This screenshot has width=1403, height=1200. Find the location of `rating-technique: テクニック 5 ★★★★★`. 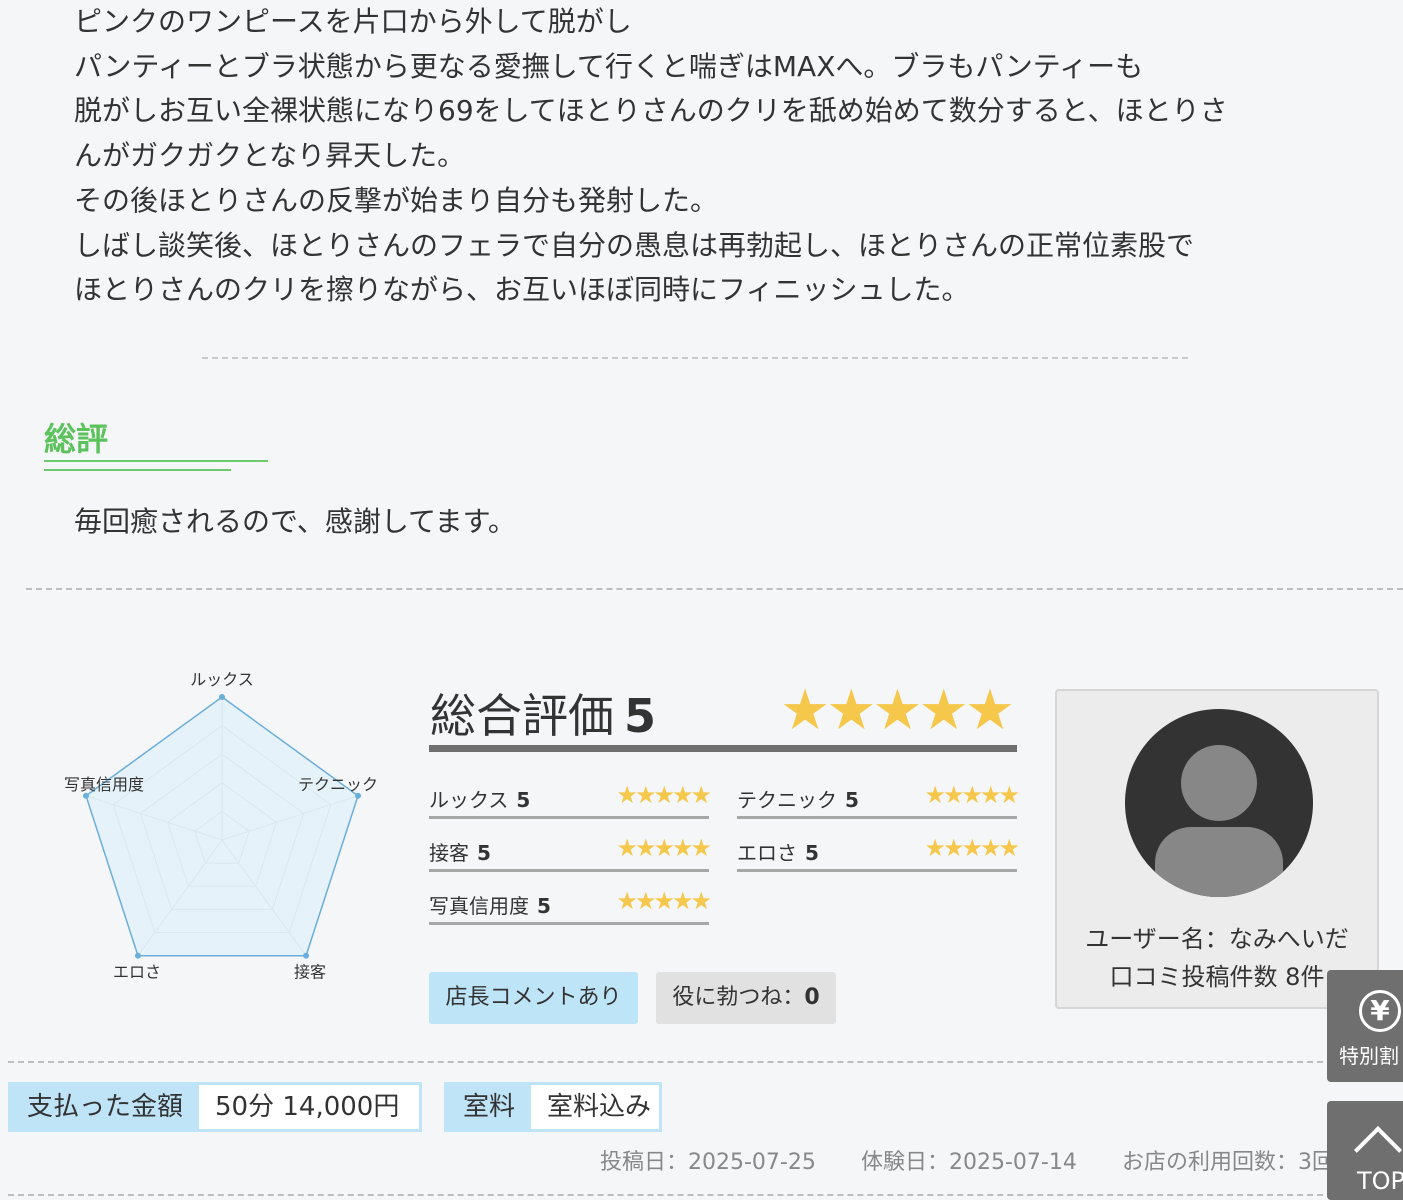

rating-technique: テクニック 5 ★★★★★ is located at coordinates (878, 800).